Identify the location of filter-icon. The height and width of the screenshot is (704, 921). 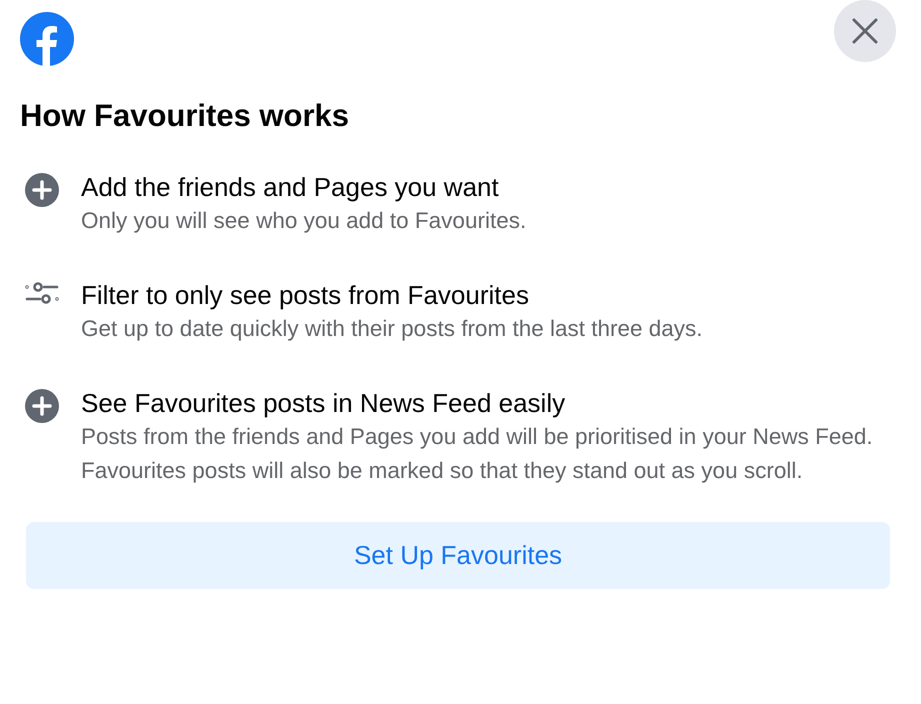
(42, 293).